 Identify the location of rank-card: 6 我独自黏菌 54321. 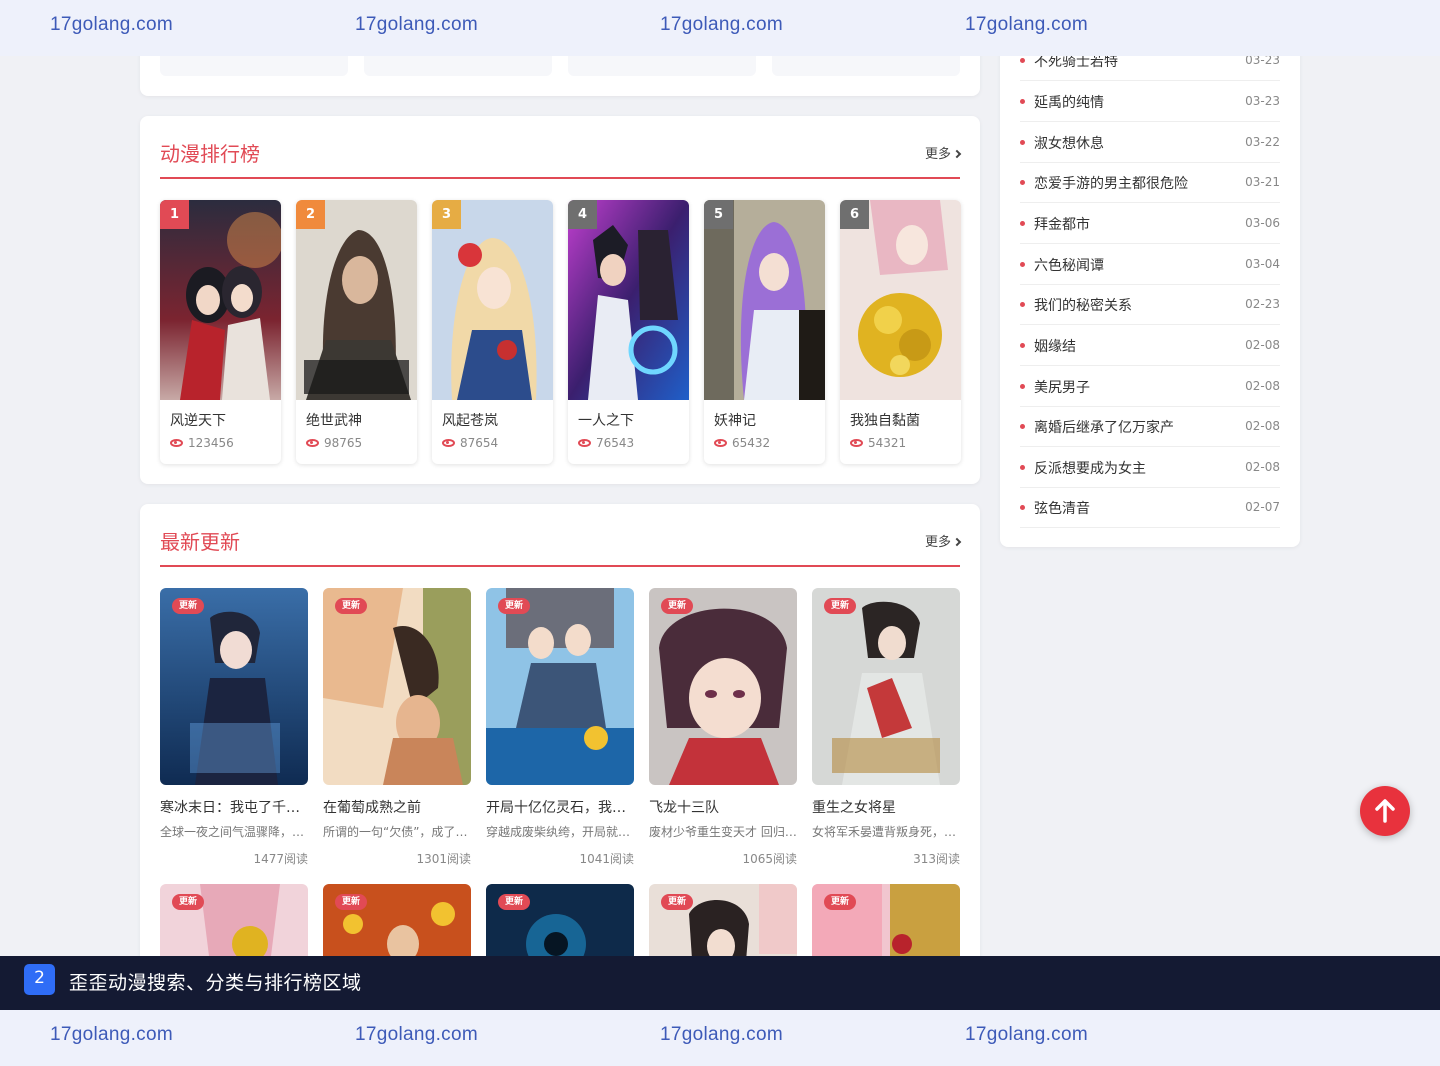
(900, 332).